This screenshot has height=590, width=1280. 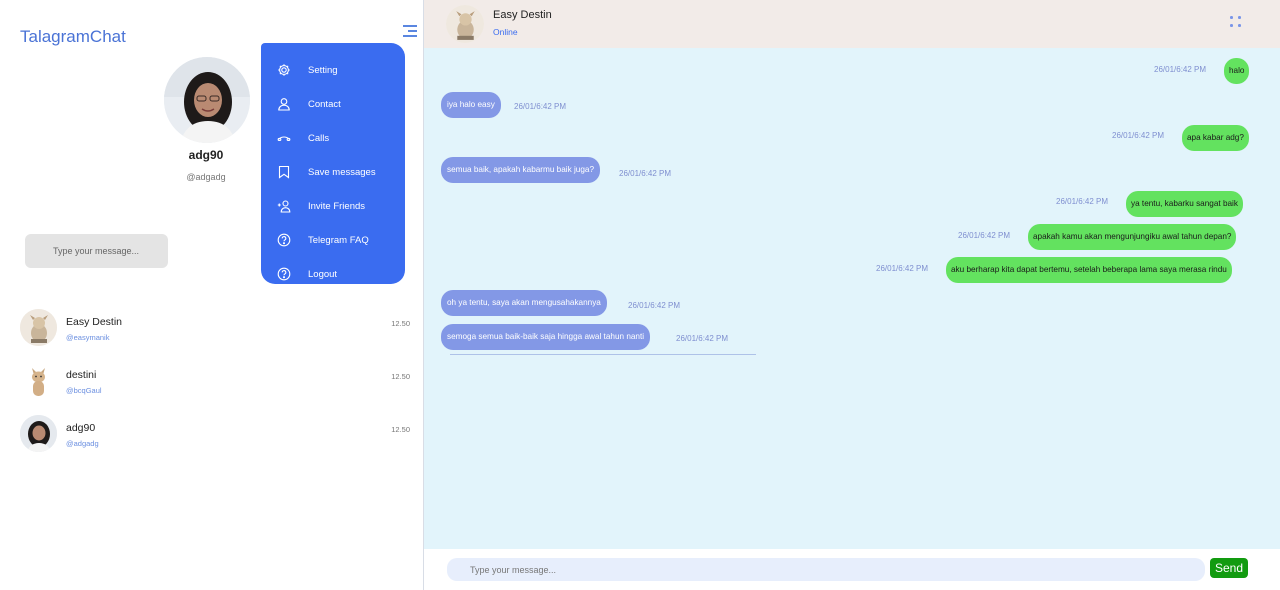 What do you see at coordinates (410, 31) in the screenshot?
I see `menu-toggle-icon` at bounding box center [410, 31].